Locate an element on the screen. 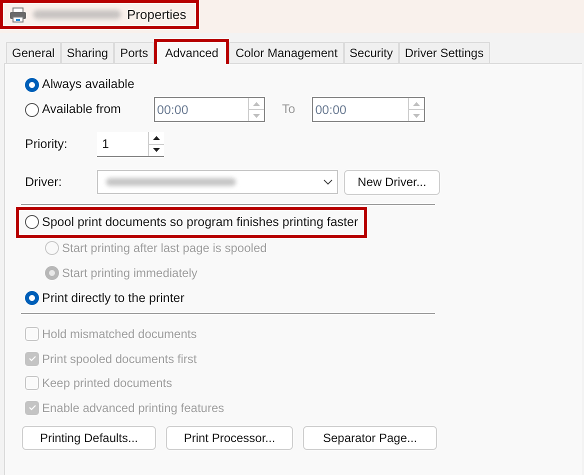 This screenshot has height=475, width=584. tab: Advanced is located at coordinates (192, 51).